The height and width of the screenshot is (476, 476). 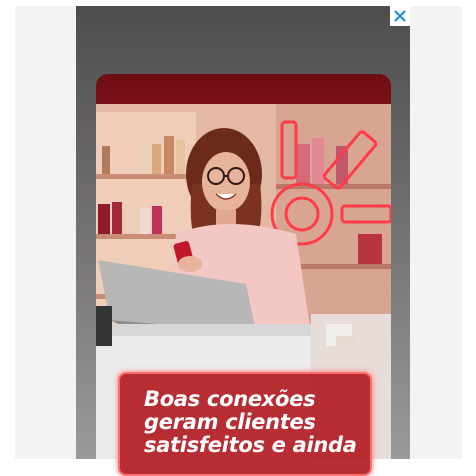 I want to click on close-ad-button, so click(x=400, y=16).